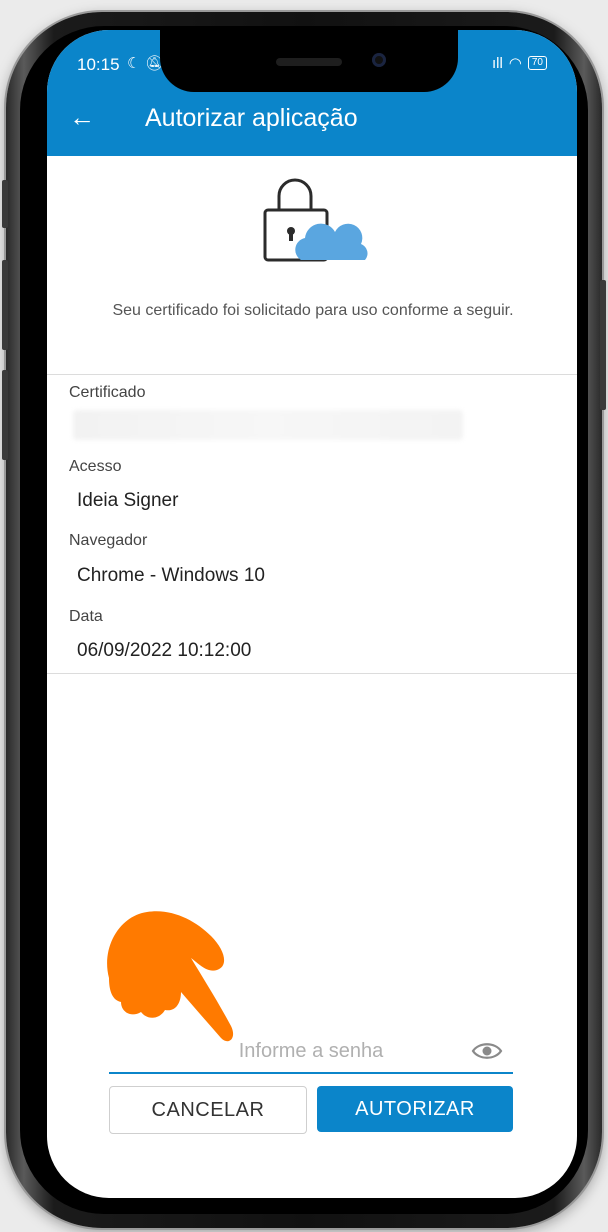 The image size is (608, 1232). I want to click on status-moon-icon: ☾, so click(134, 63).